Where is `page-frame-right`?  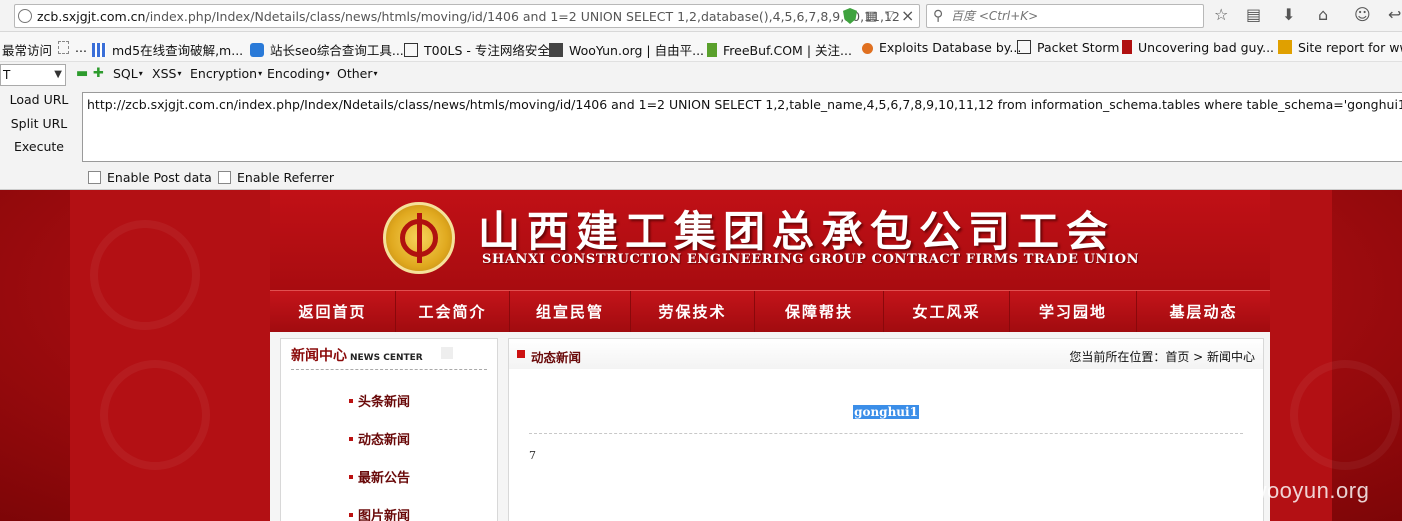
page-frame-right is located at coordinates (1301, 355).